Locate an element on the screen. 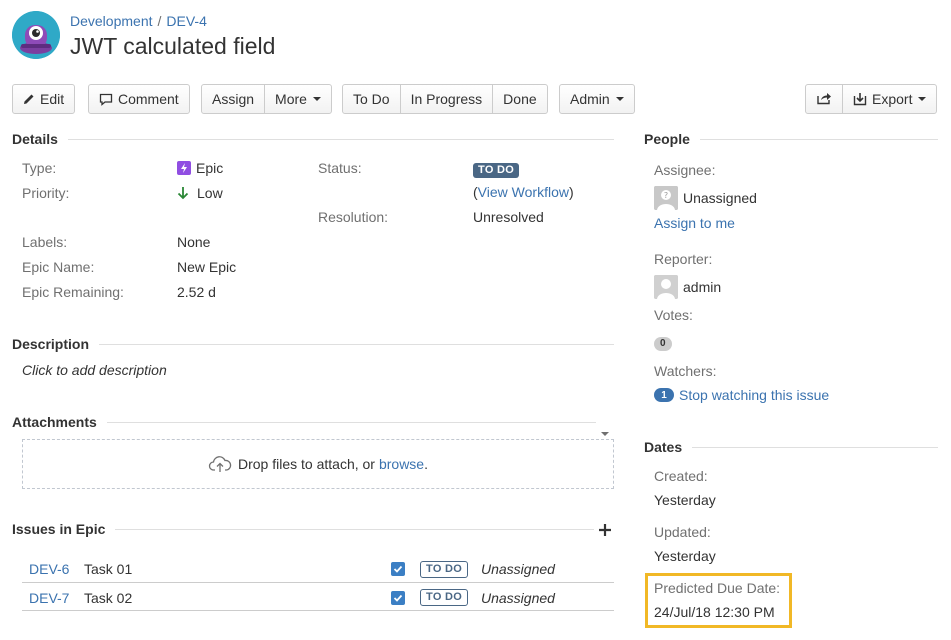  votes-label: Votes: is located at coordinates (673, 315).